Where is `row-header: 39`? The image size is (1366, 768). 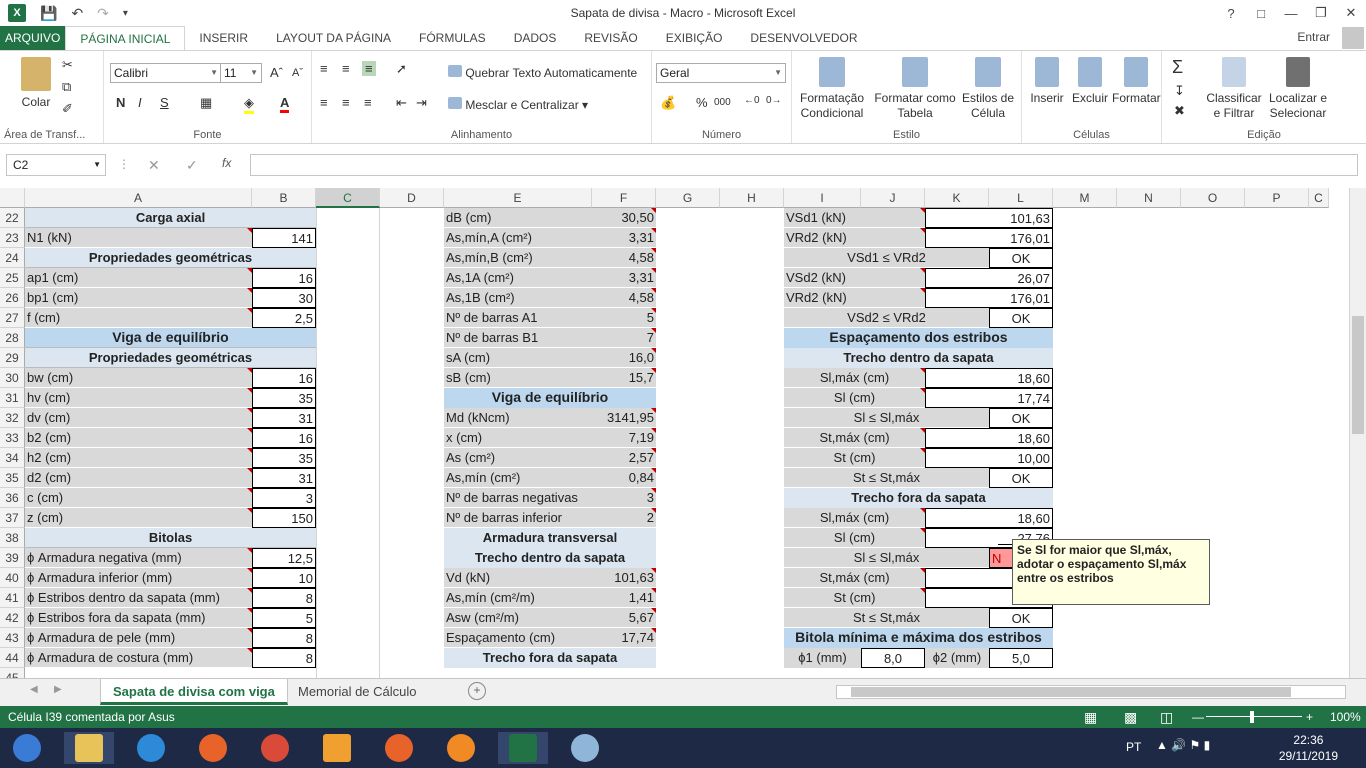 row-header: 39 is located at coordinates (12, 558).